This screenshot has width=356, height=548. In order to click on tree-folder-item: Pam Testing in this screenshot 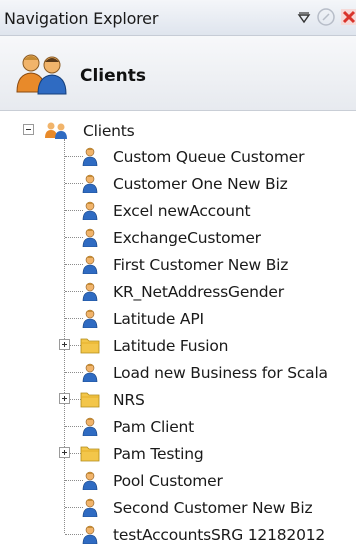, I will do `click(178, 453)`.